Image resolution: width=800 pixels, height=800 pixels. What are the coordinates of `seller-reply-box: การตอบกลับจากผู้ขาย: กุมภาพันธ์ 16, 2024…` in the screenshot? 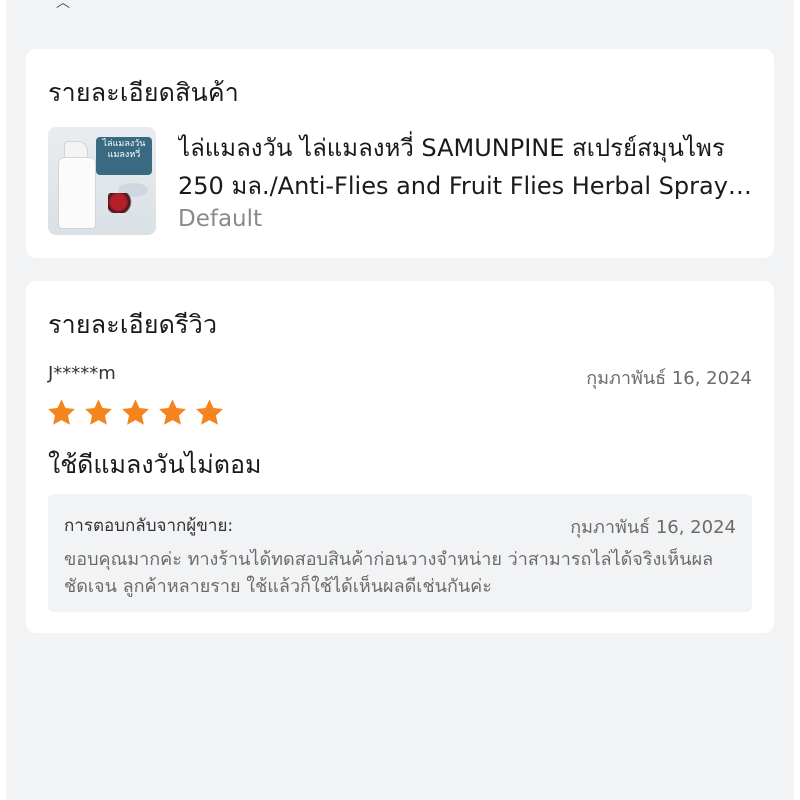 It's located at (400, 553).